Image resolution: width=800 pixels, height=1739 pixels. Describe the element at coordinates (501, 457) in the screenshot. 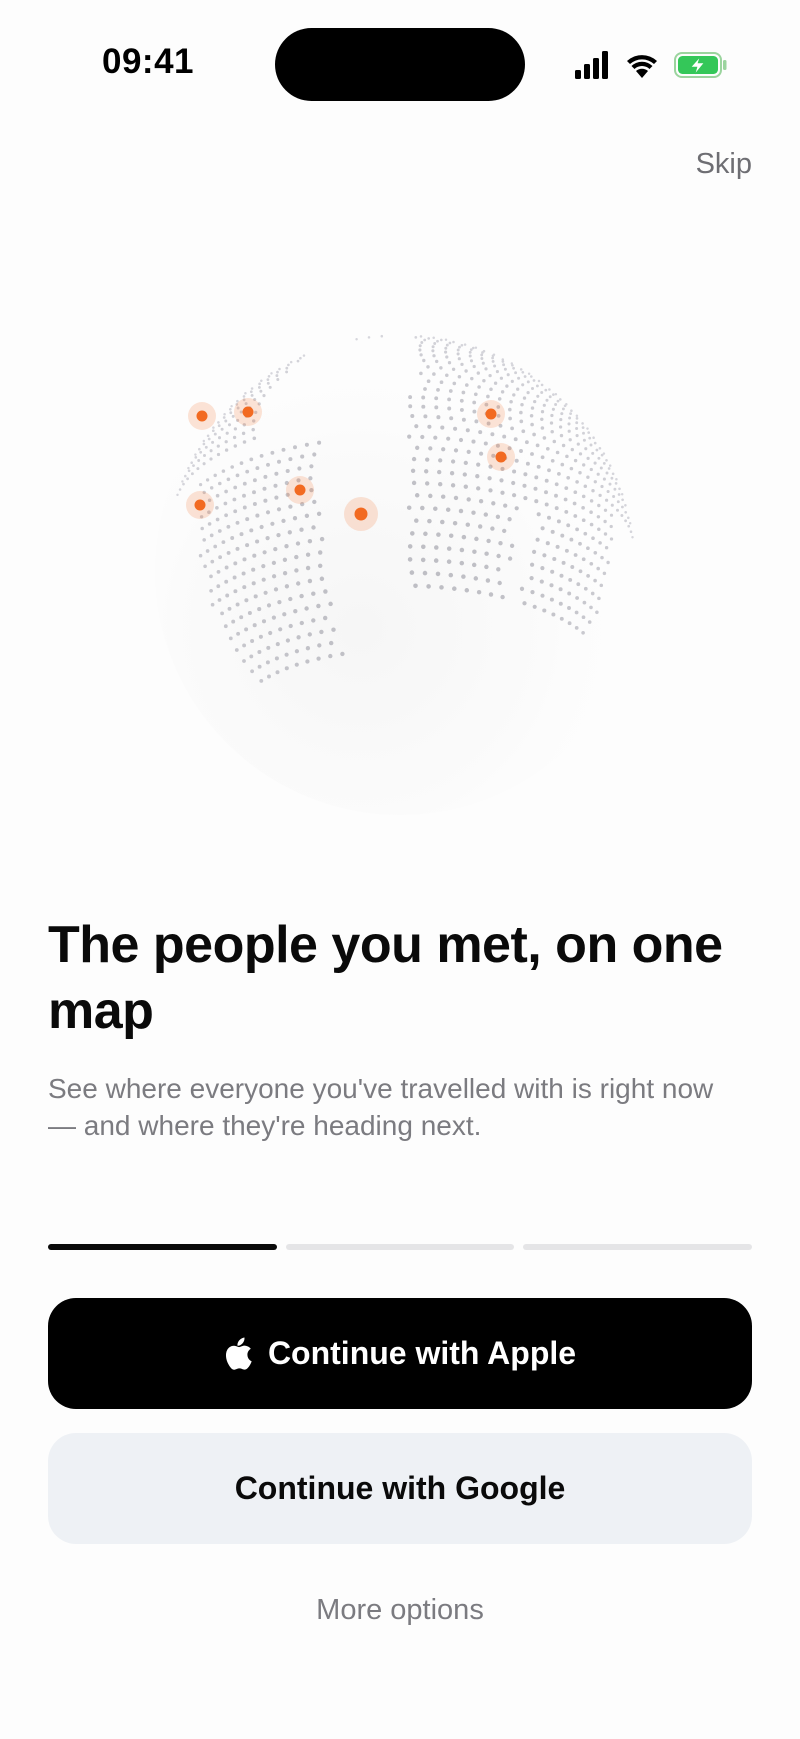

I see `location-pin` at that location.